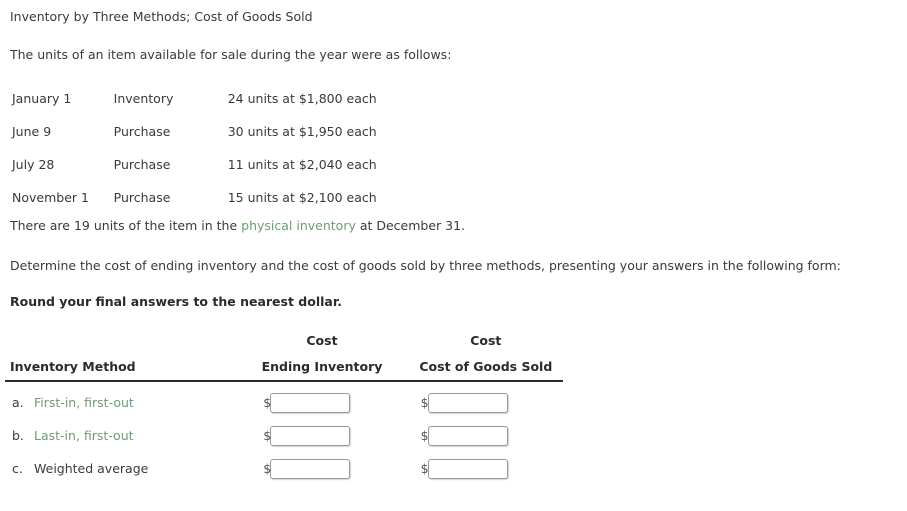 The image size is (907, 511). Describe the element at coordinates (310, 435) in the screenshot. I see `lifo-ending-inventory-input` at that location.